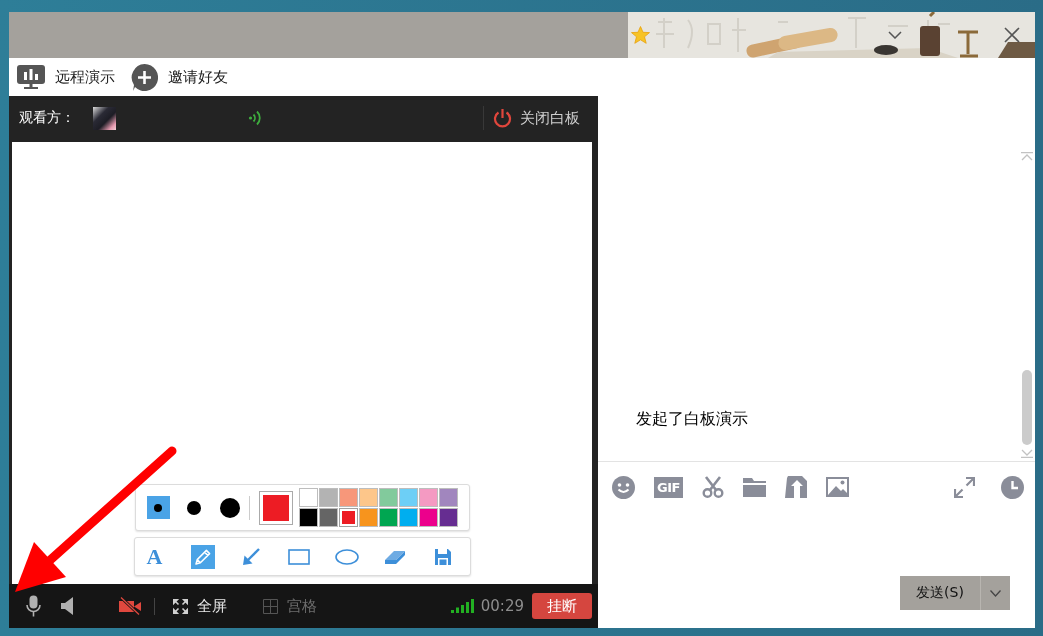 This screenshot has width=1043, height=636. Describe the element at coordinates (442, 556) in the screenshot. I see `save-icon` at that location.